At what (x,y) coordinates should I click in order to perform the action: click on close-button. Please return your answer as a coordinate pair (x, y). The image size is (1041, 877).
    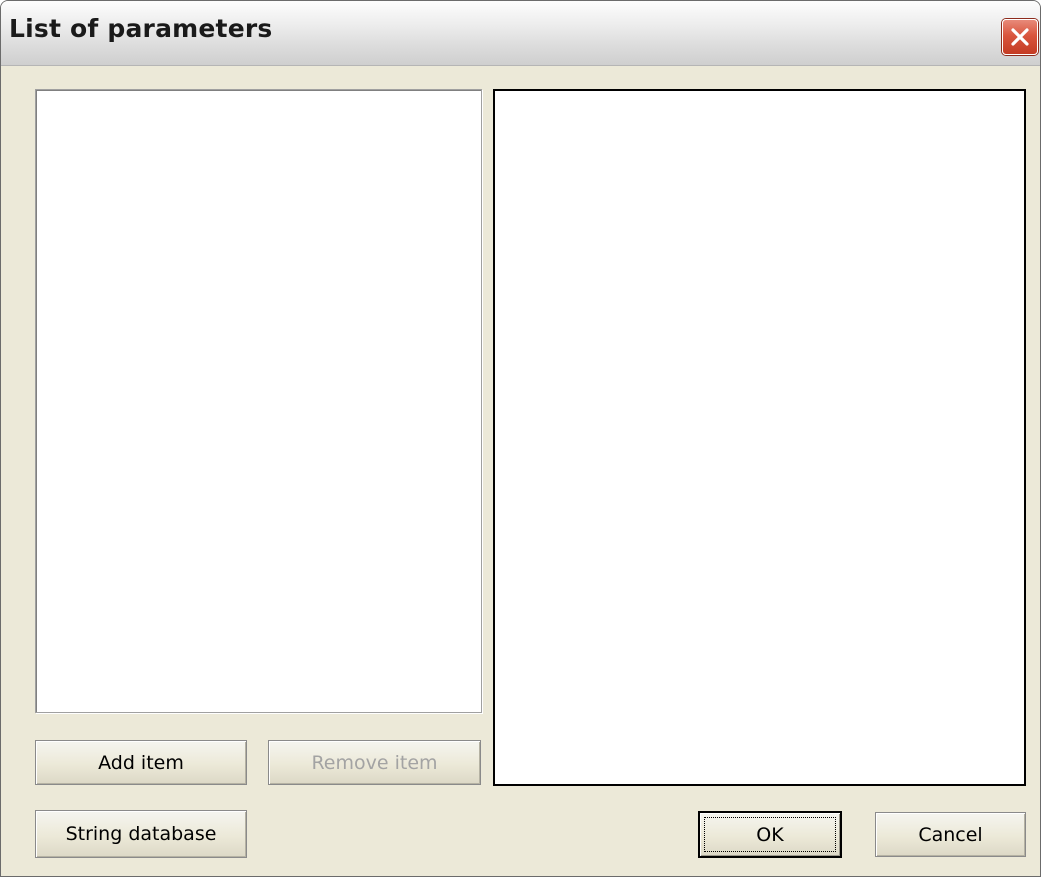
    Looking at the image, I should click on (1020, 37).